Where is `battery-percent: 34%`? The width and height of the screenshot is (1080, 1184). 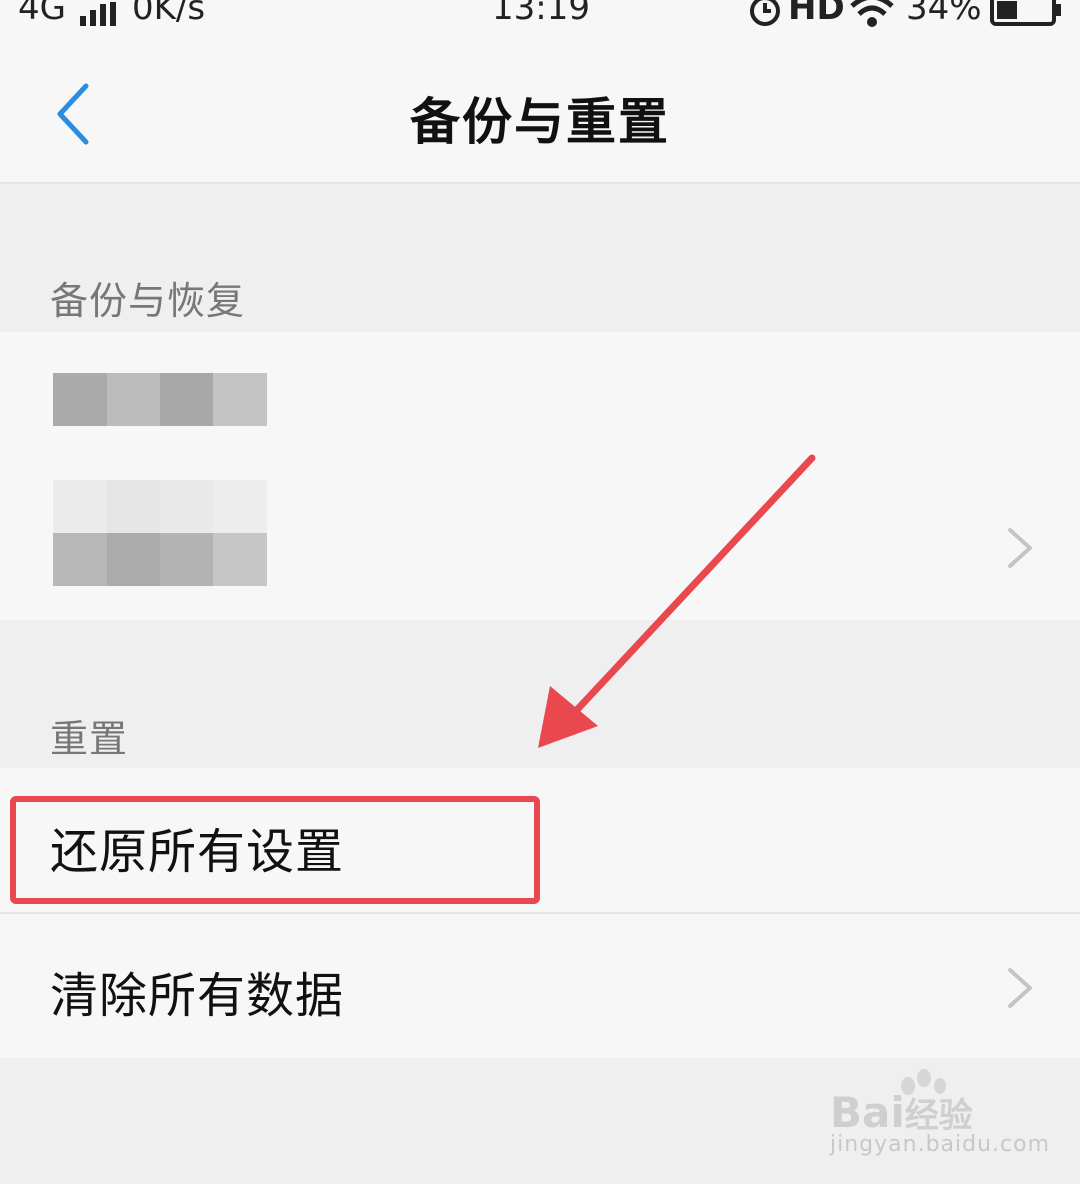 battery-percent: 34% is located at coordinates (944, 14).